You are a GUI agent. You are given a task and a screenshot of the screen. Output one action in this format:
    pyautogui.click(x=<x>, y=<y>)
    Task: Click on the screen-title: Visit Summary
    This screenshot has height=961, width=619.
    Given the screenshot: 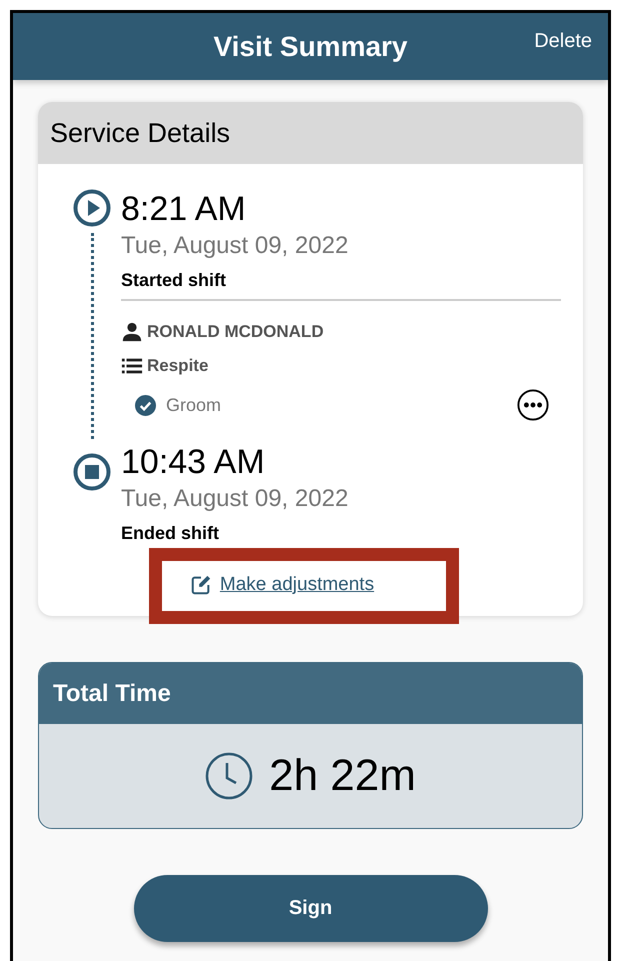 What is the action you would take?
    pyautogui.click(x=310, y=46)
    